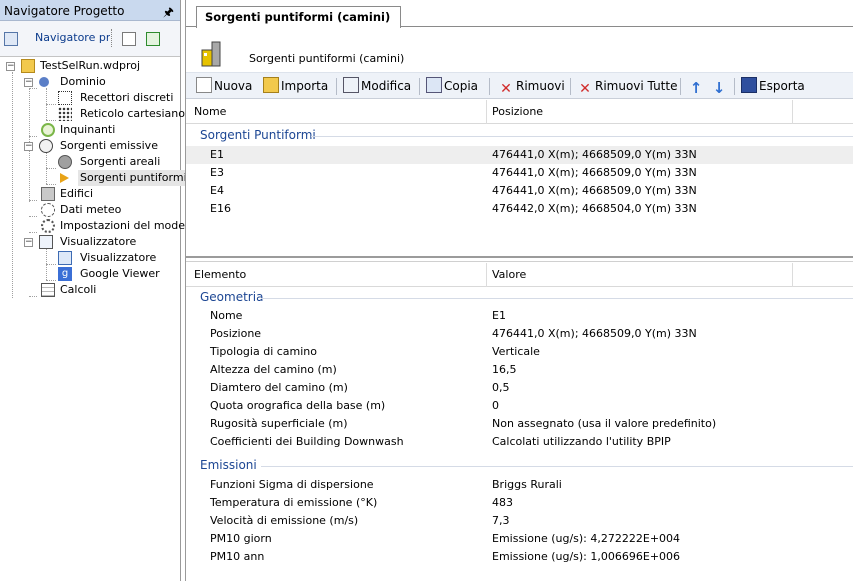  I want to click on group-header-sorgenti-puntiformi: Sorgenti Puntiformi, so click(258, 135).